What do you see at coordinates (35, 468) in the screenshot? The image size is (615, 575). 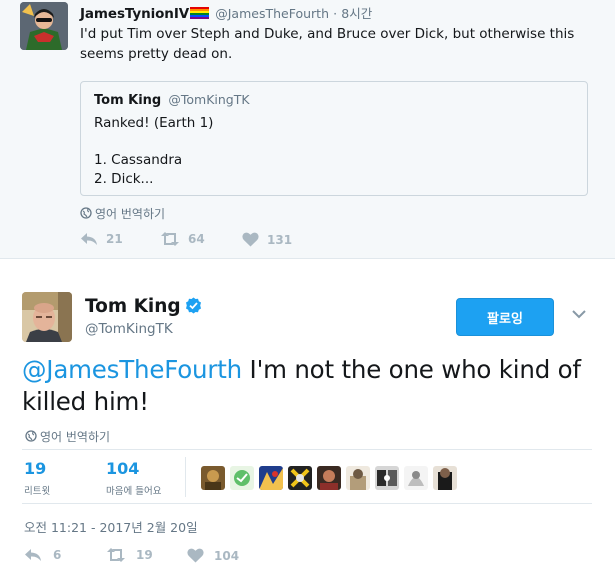 I see `retweet-stat-count: 19` at bounding box center [35, 468].